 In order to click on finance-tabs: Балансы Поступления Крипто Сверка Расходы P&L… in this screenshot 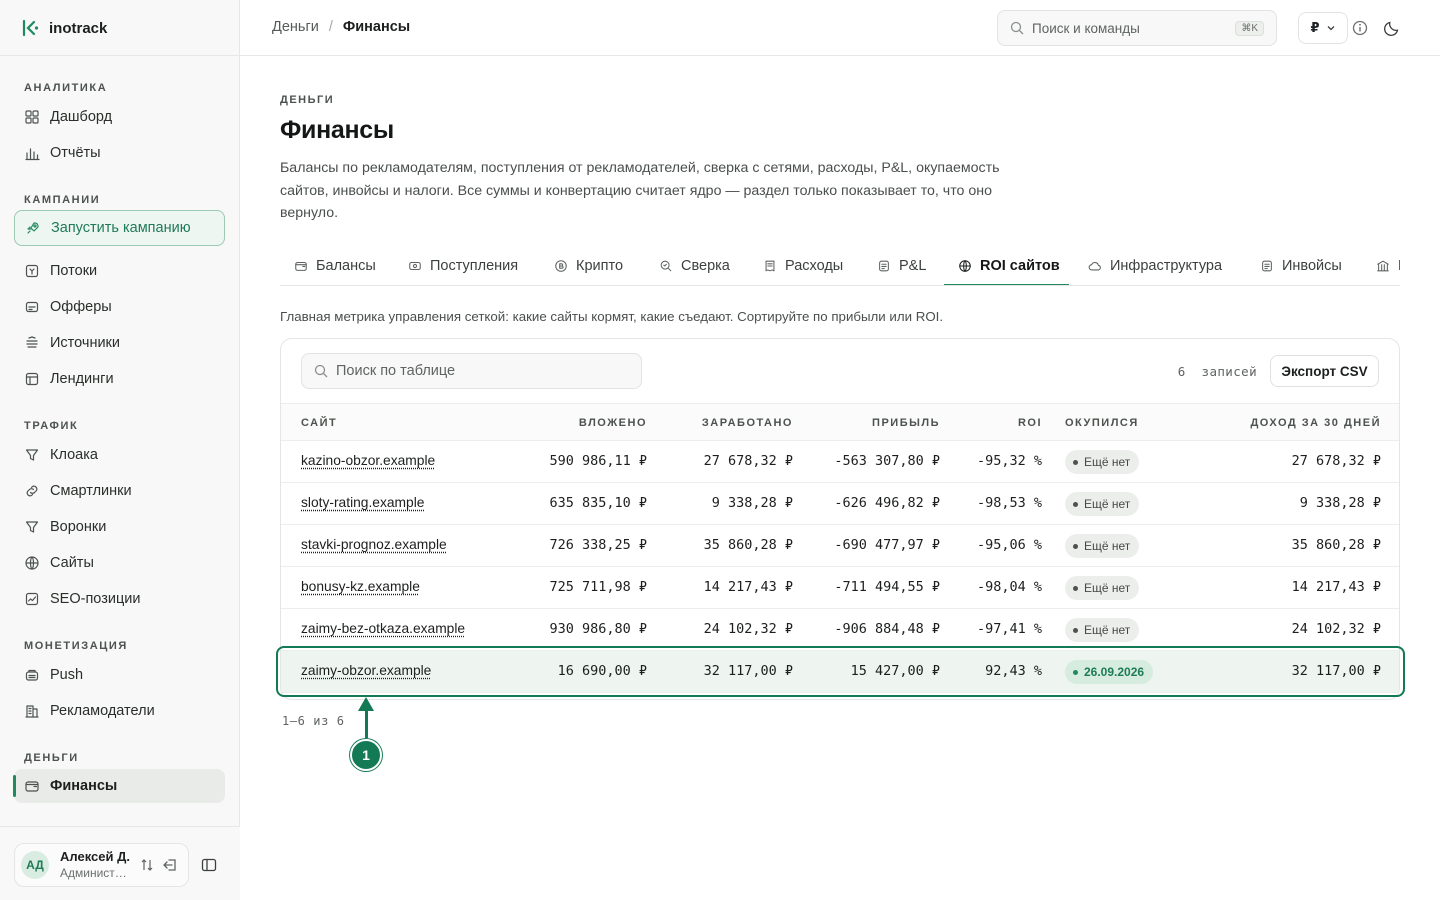, I will do `click(840, 266)`.